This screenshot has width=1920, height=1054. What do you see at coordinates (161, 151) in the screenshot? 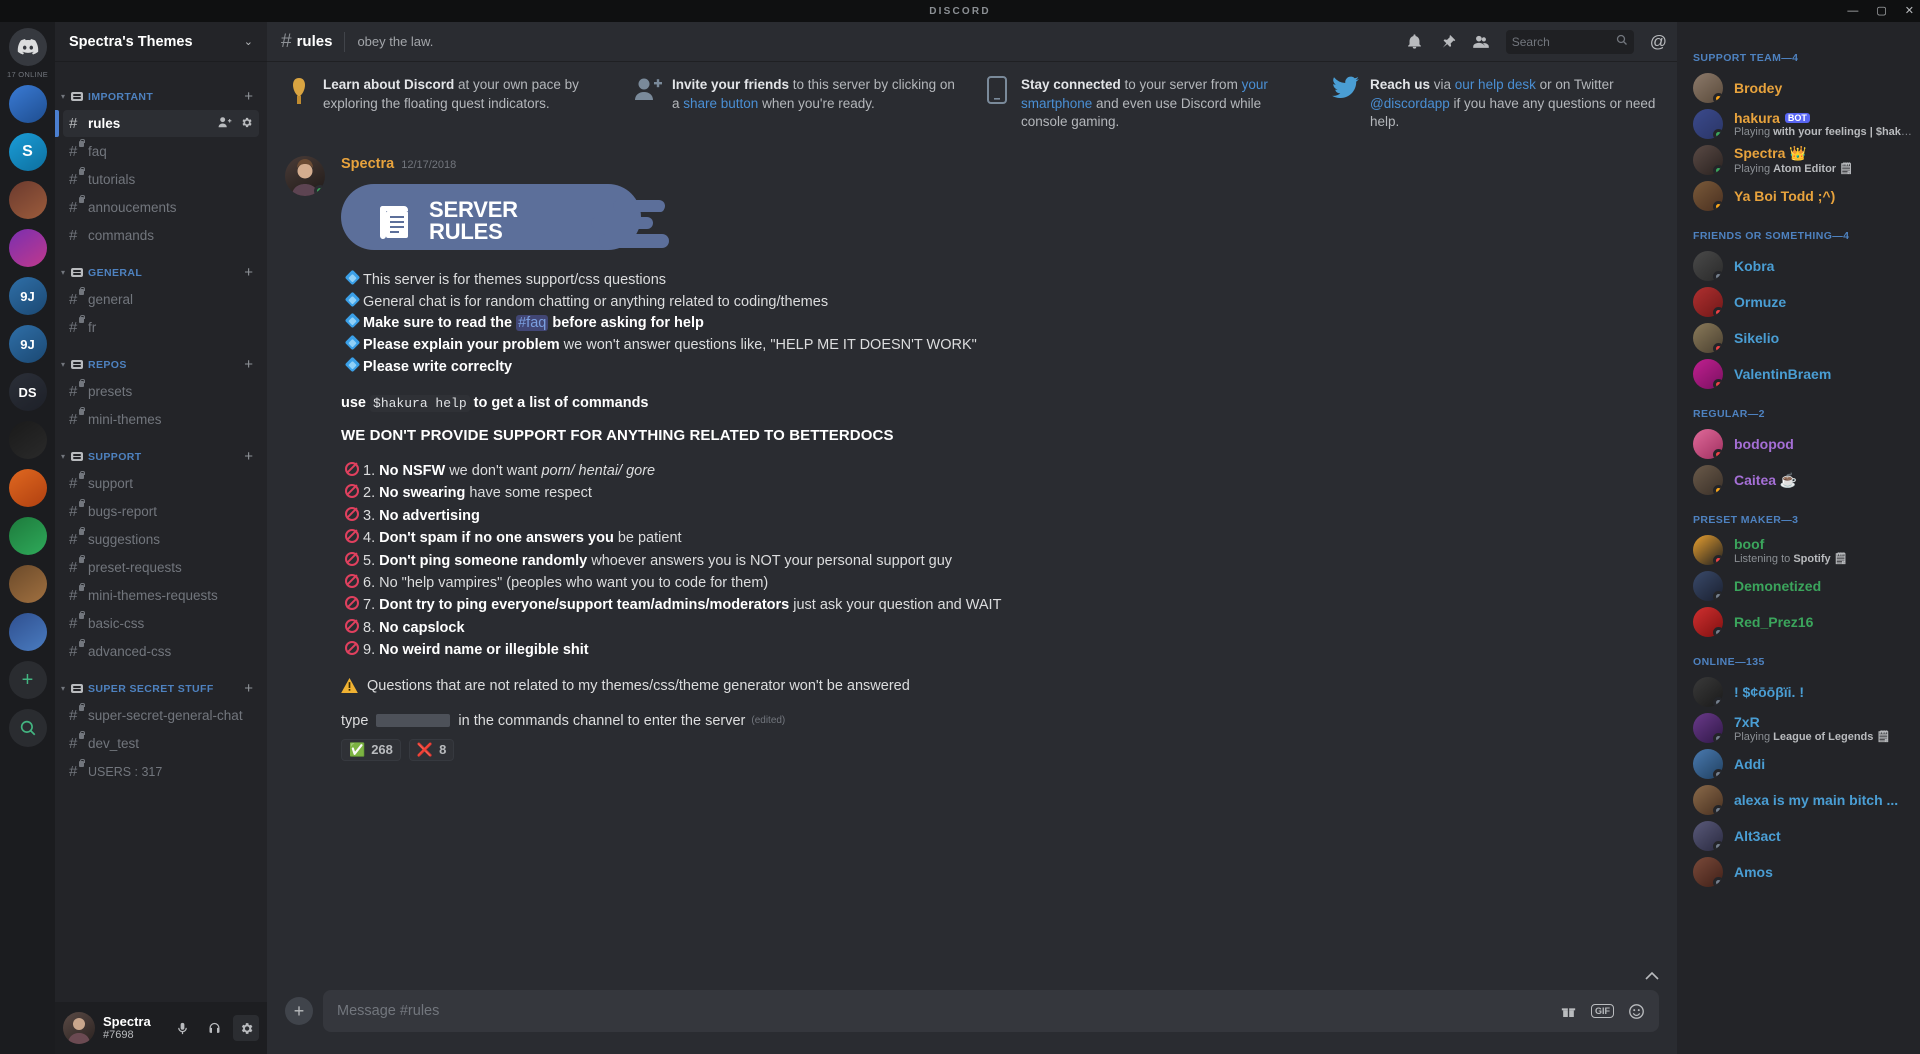
I see `channel-item-faq: # faq` at bounding box center [161, 151].